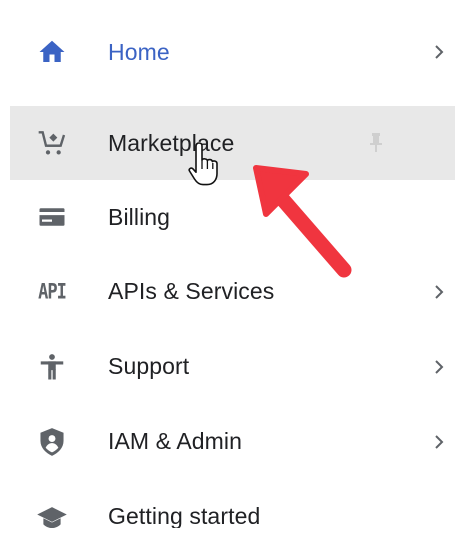  Describe the element at coordinates (139, 51) in the screenshot. I see `nav-item-label: Home` at that location.